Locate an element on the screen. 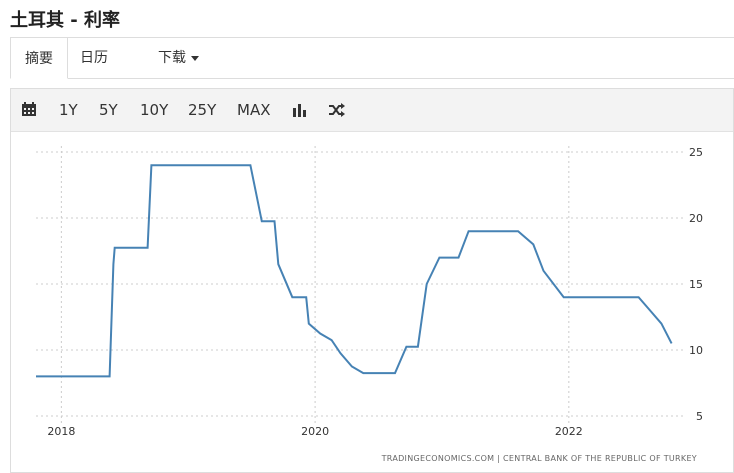 Image resolution: width=734 pixels, height=473 pixels. tab-calendar-label: 日历 is located at coordinates (94, 58).